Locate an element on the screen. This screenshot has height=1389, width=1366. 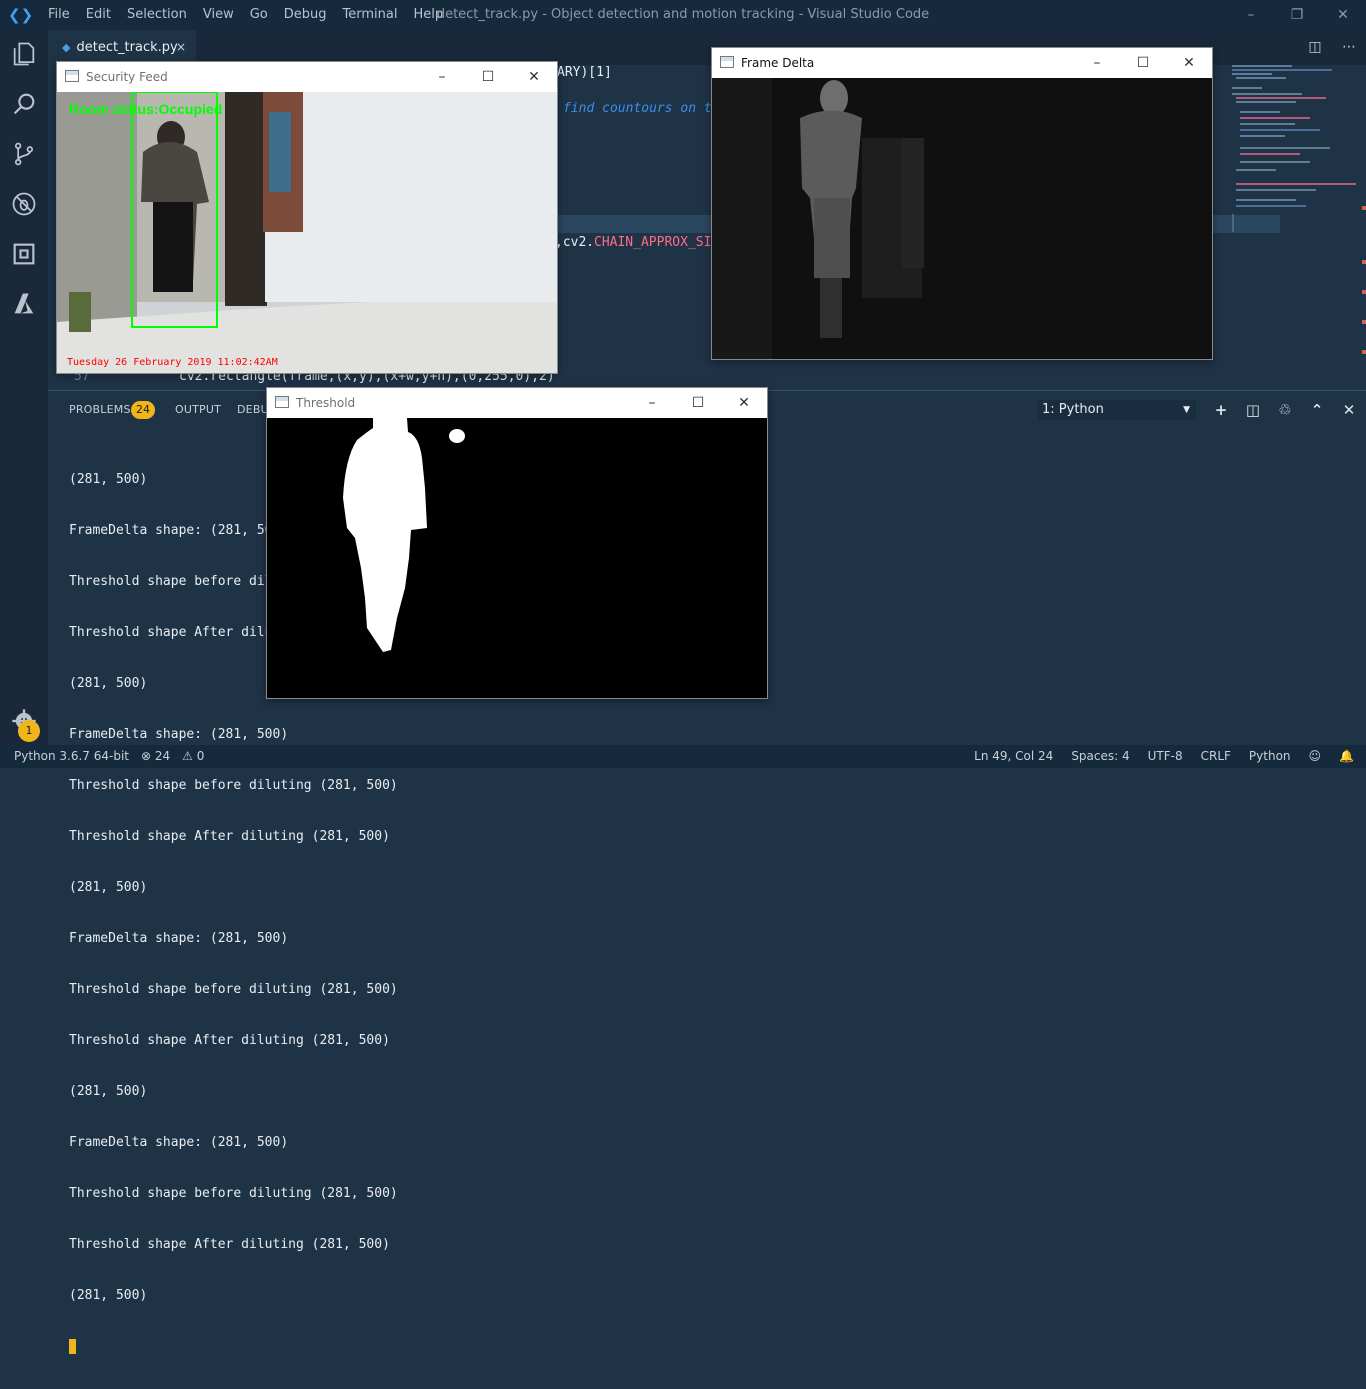
minimap-viewport is located at coordinates (1233, 223).